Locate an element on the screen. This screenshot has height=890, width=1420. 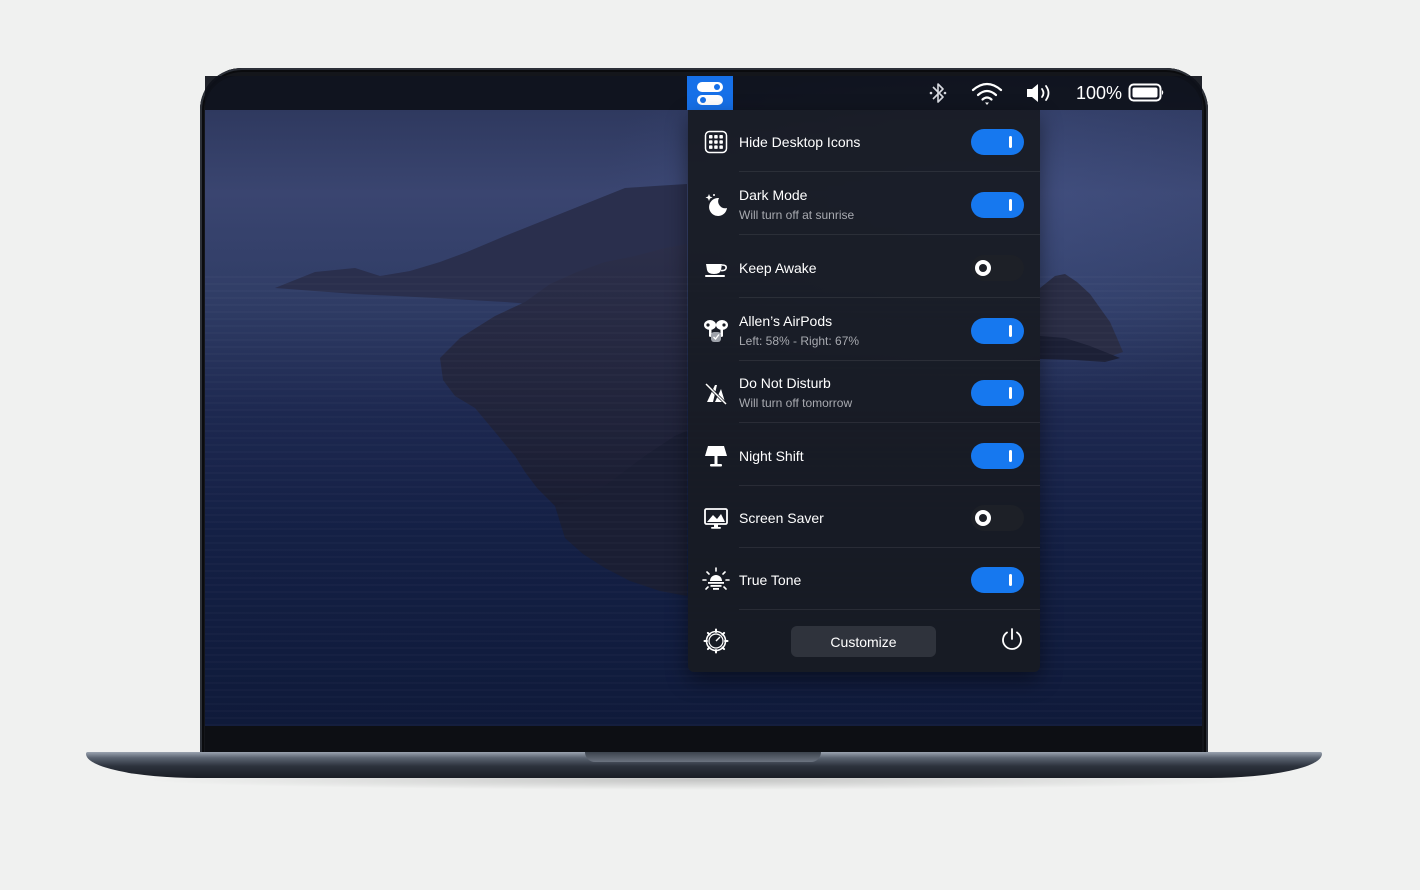
toggle-title: Allen’s AirPods is located at coordinates (786, 321).